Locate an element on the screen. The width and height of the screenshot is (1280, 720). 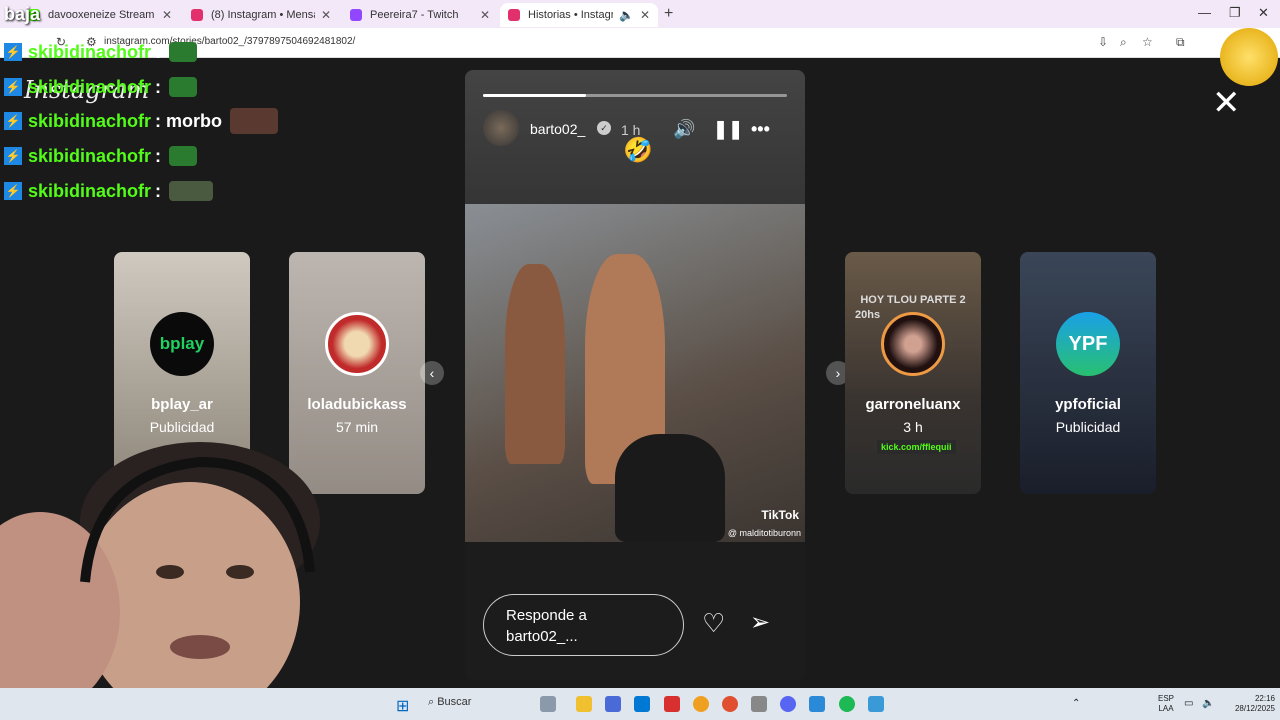
new-tab-button: + is located at coordinates (668, 14).